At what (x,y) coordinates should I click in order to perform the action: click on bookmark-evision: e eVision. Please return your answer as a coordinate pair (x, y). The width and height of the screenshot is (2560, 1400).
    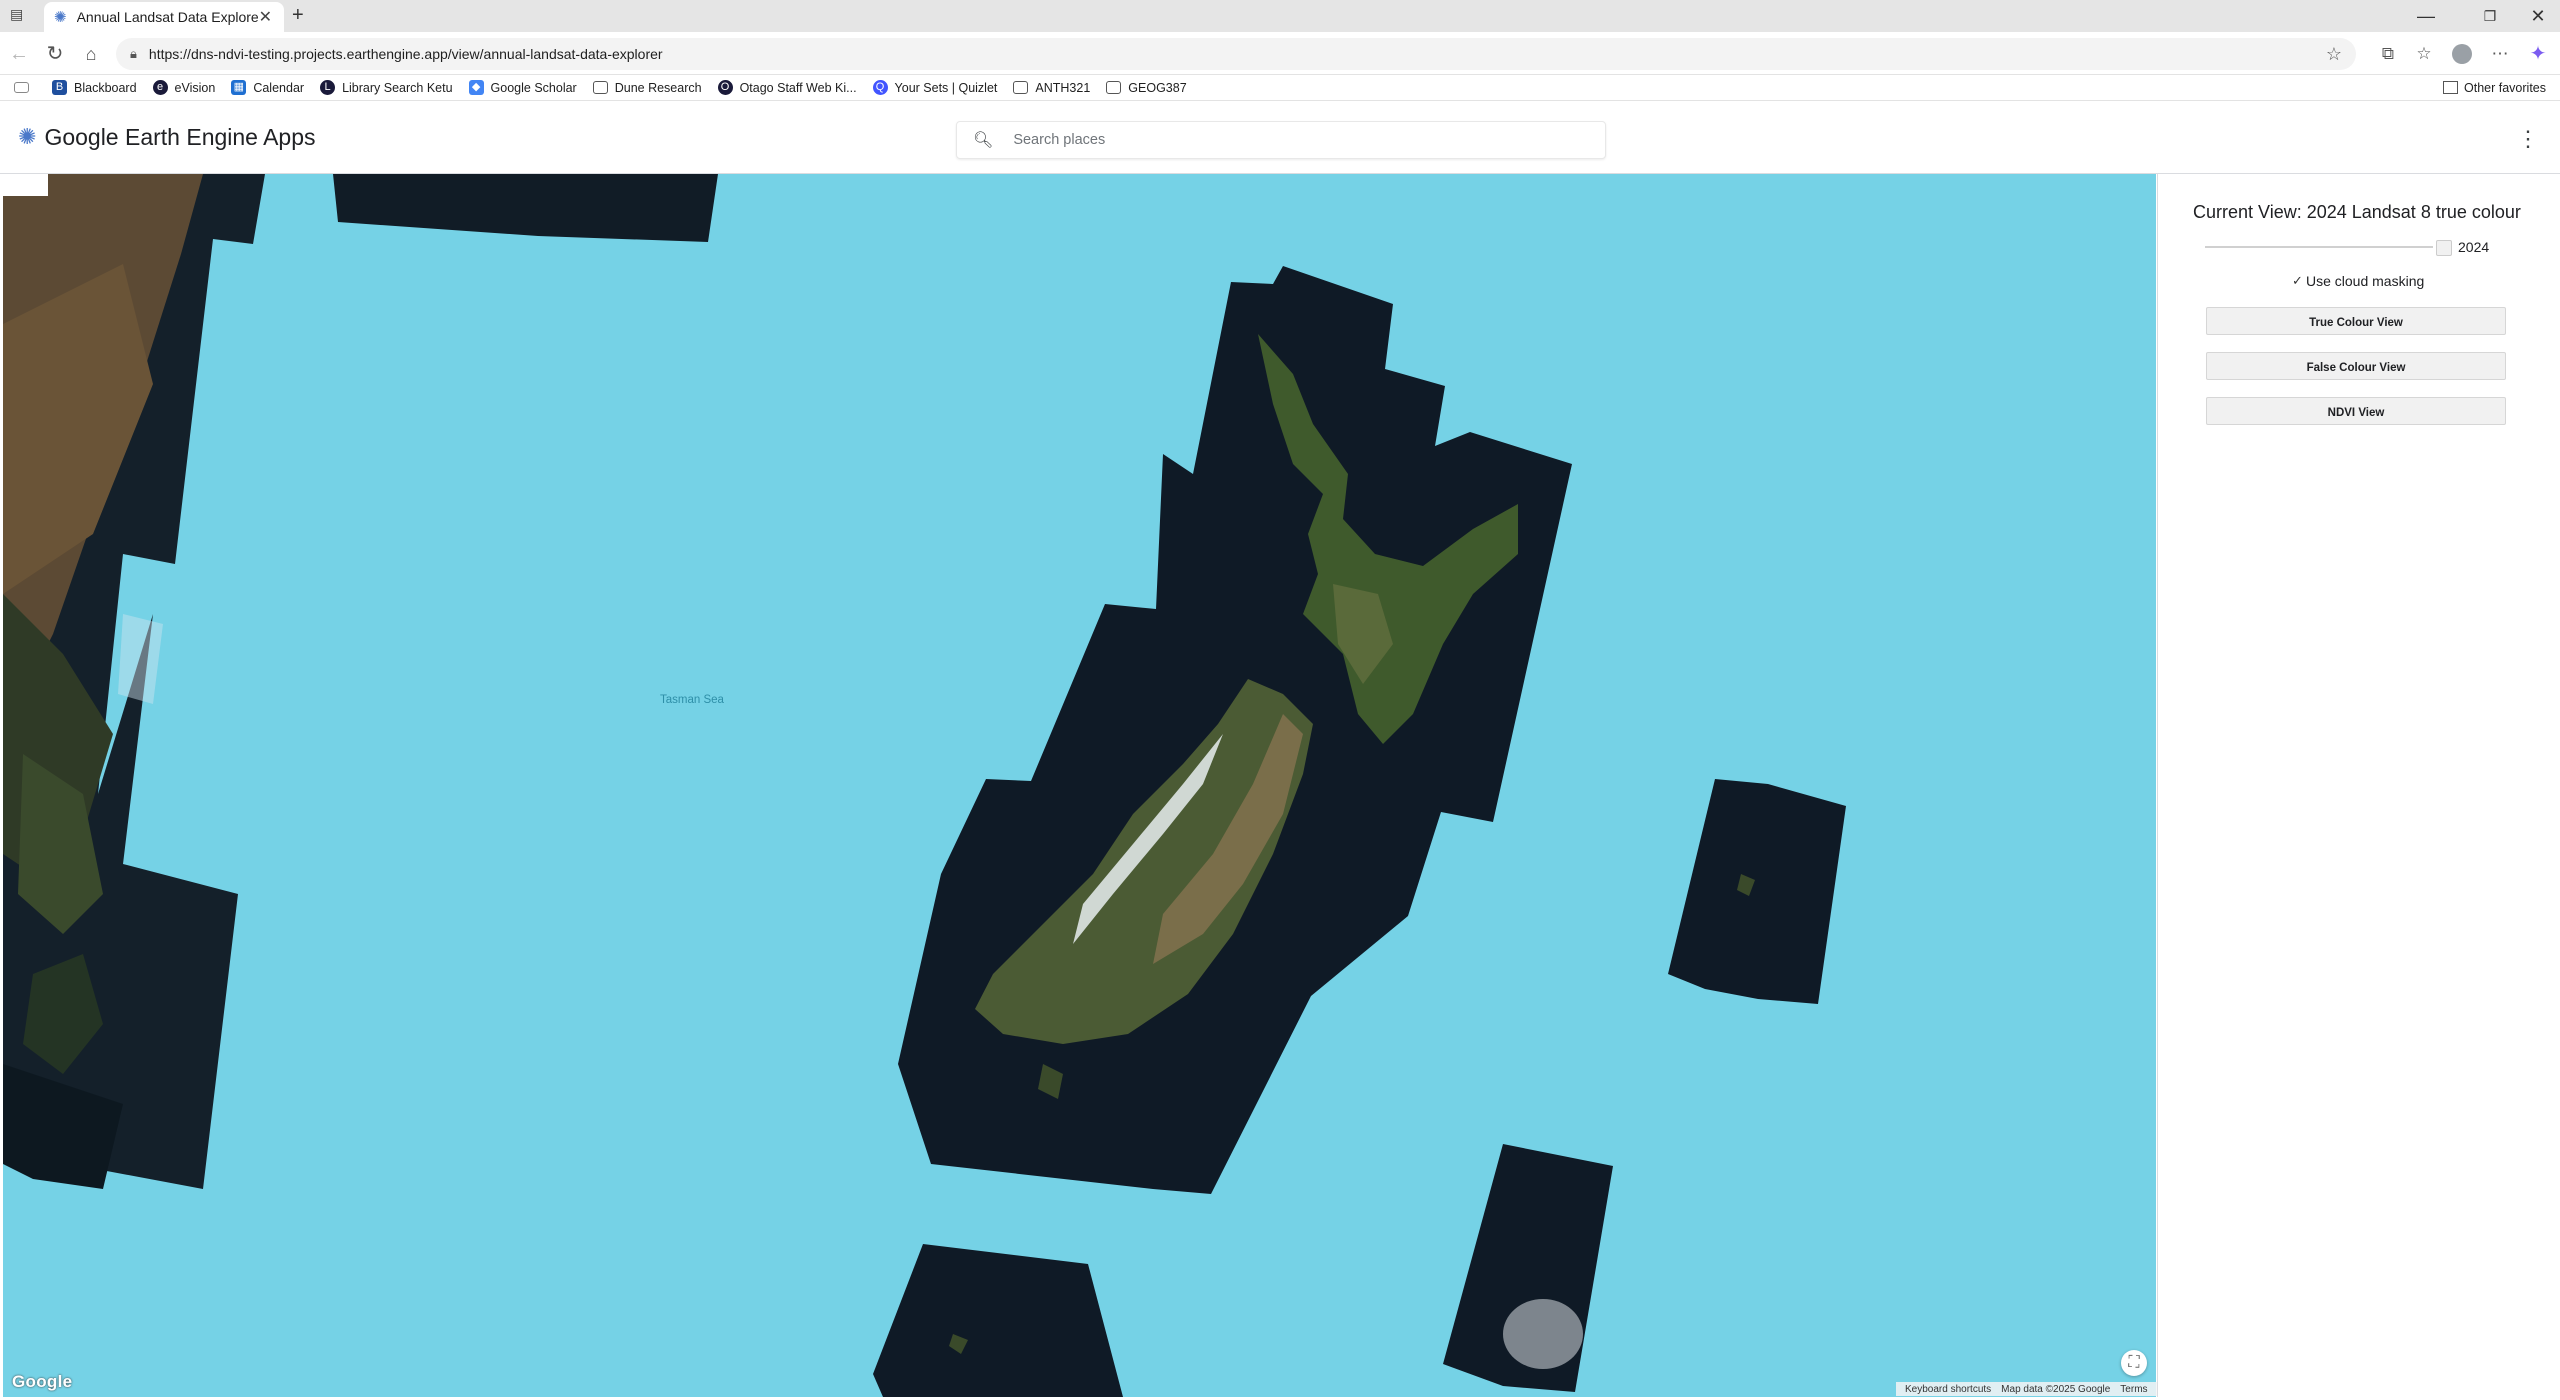
    Looking at the image, I should click on (183, 87).